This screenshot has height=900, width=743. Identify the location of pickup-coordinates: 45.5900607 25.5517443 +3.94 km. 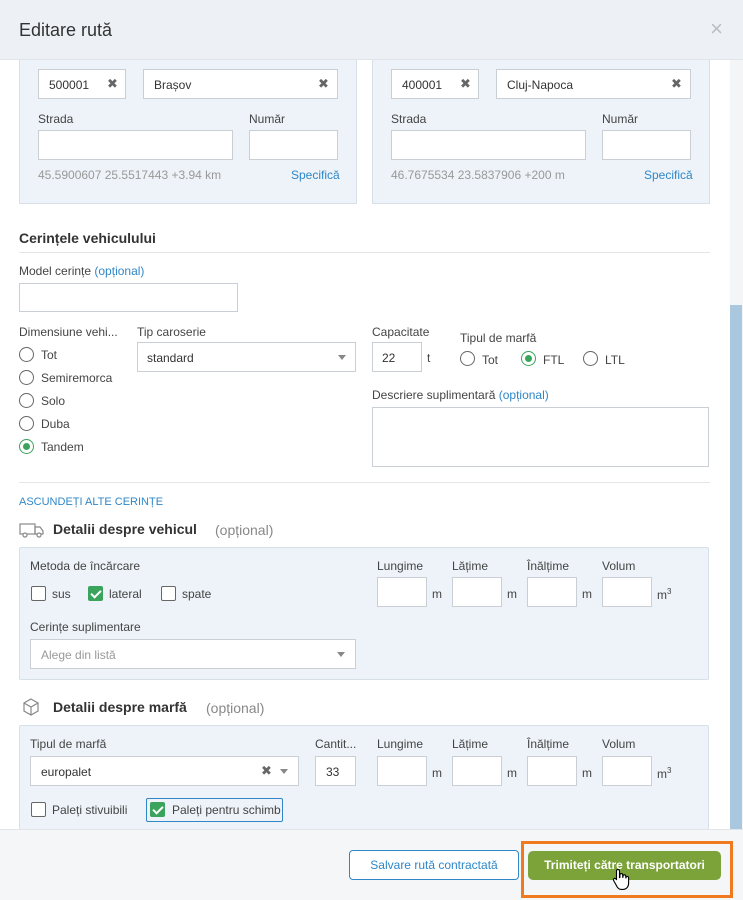
(130, 175).